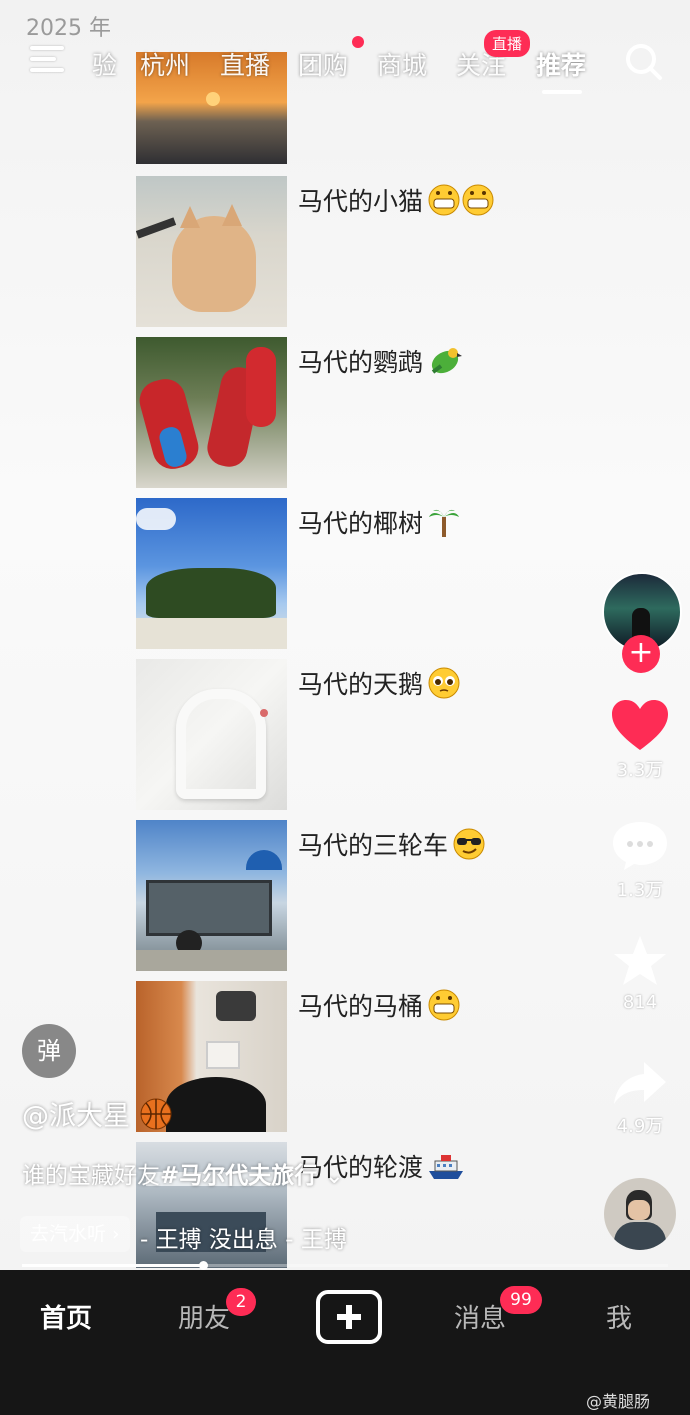 The image size is (690, 1415). What do you see at coordinates (402, 64) in the screenshot?
I see `tab-mall: 商城` at bounding box center [402, 64].